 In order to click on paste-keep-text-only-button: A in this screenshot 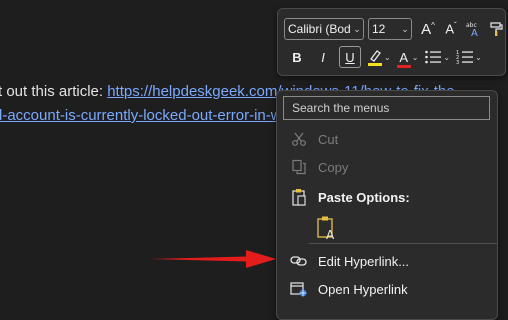, I will do `click(330, 229)`.